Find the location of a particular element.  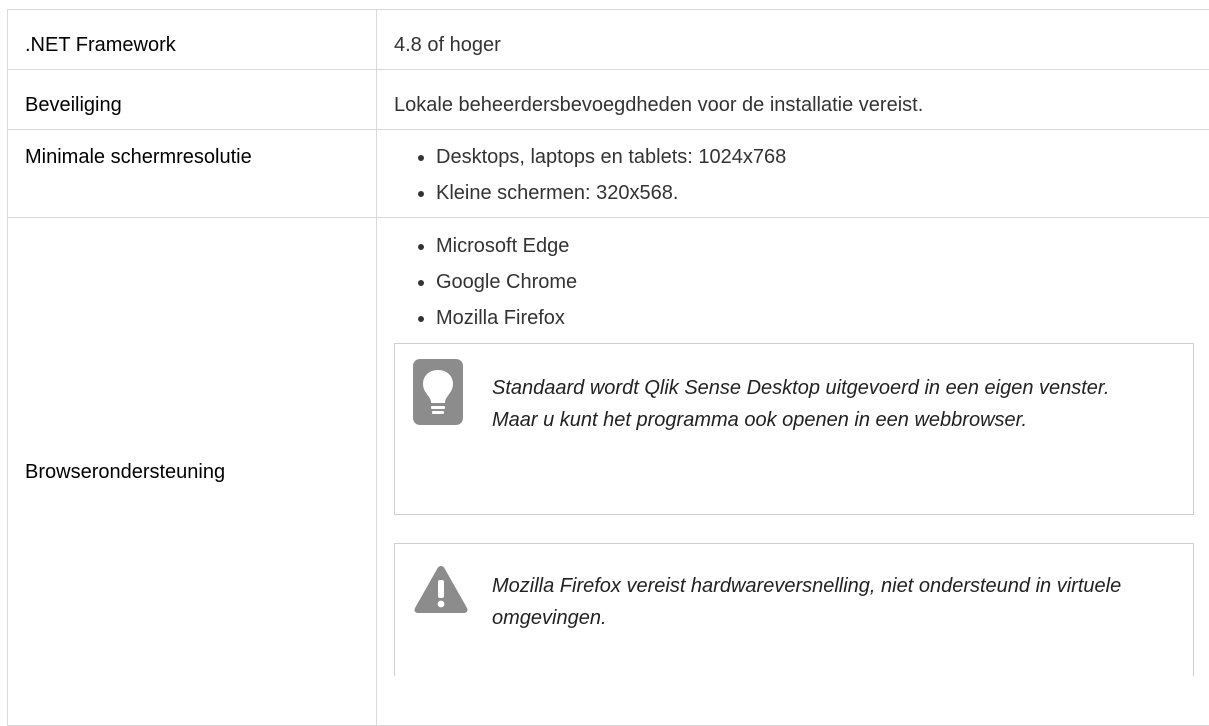

row-value: 4.8 of hoger is located at coordinates (793, 40).